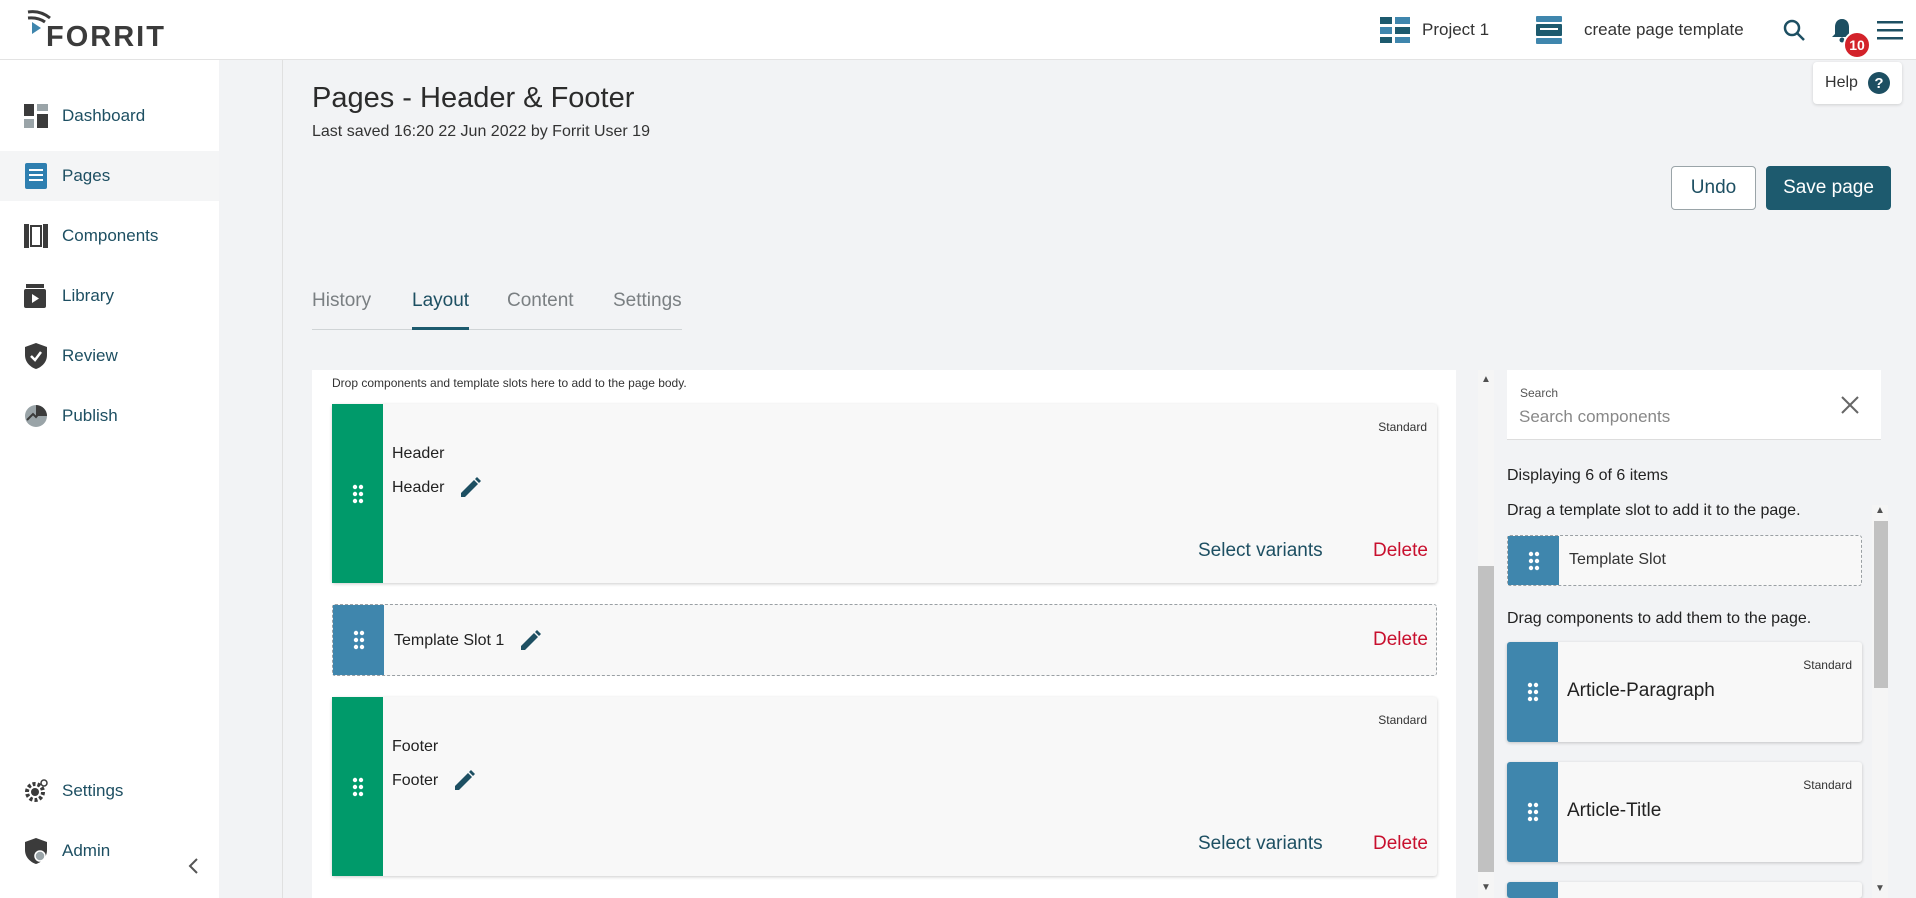  Describe the element at coordinates (251, 479) in the screenshot. I see `sidebar-gutter` at that location.